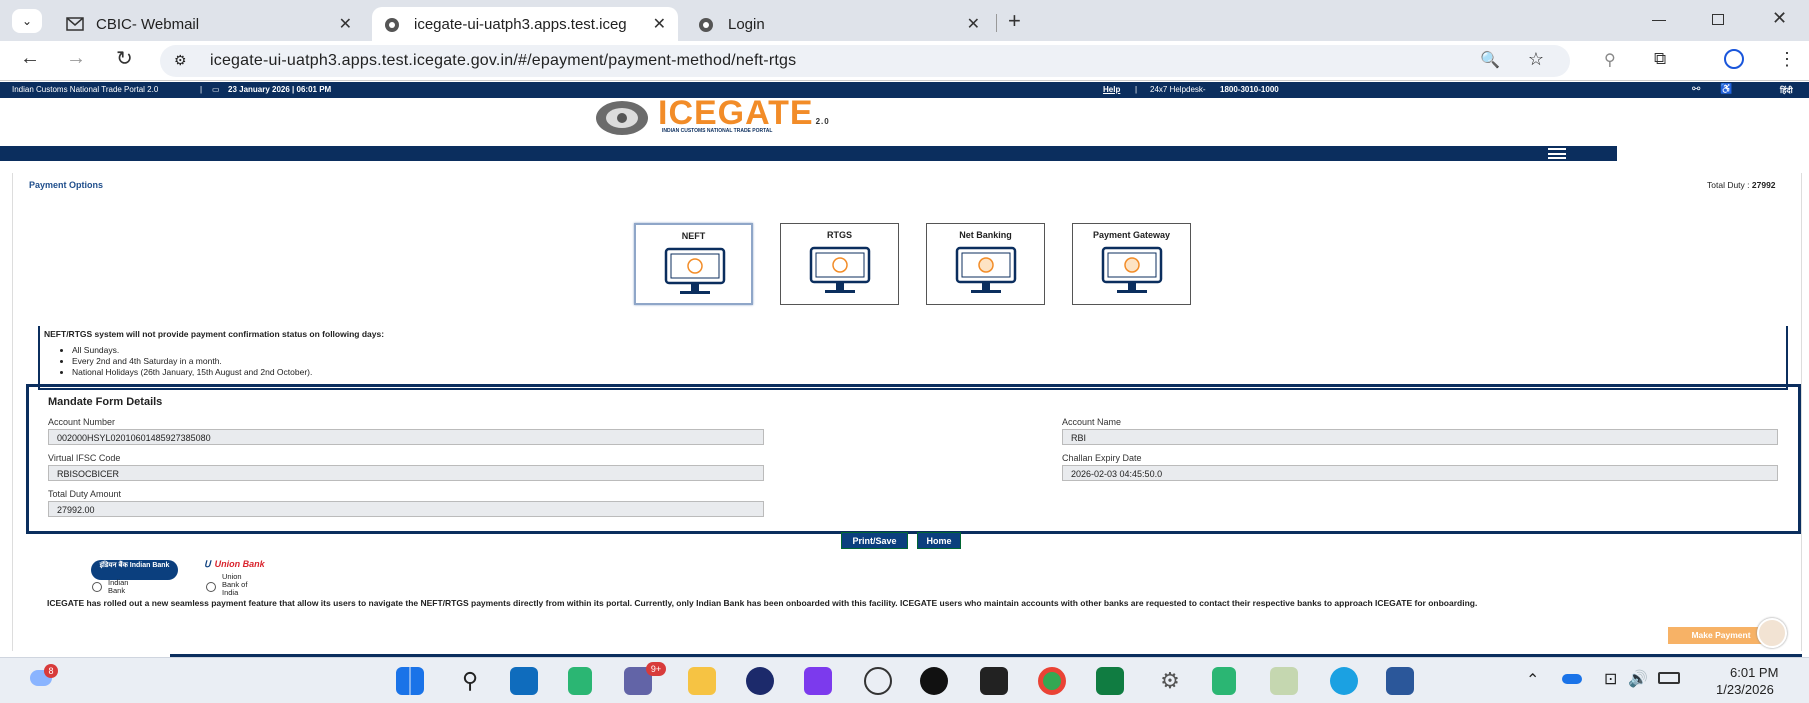  I want to click on edge-icon, so click(1344, 681).